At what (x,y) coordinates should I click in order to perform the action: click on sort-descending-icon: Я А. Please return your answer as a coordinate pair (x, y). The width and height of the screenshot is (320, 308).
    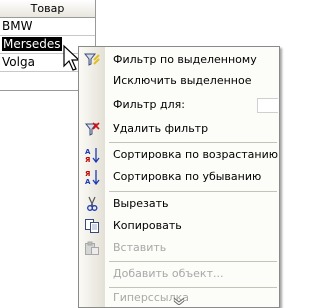
    Looking at the image, I should click on (92, 177).